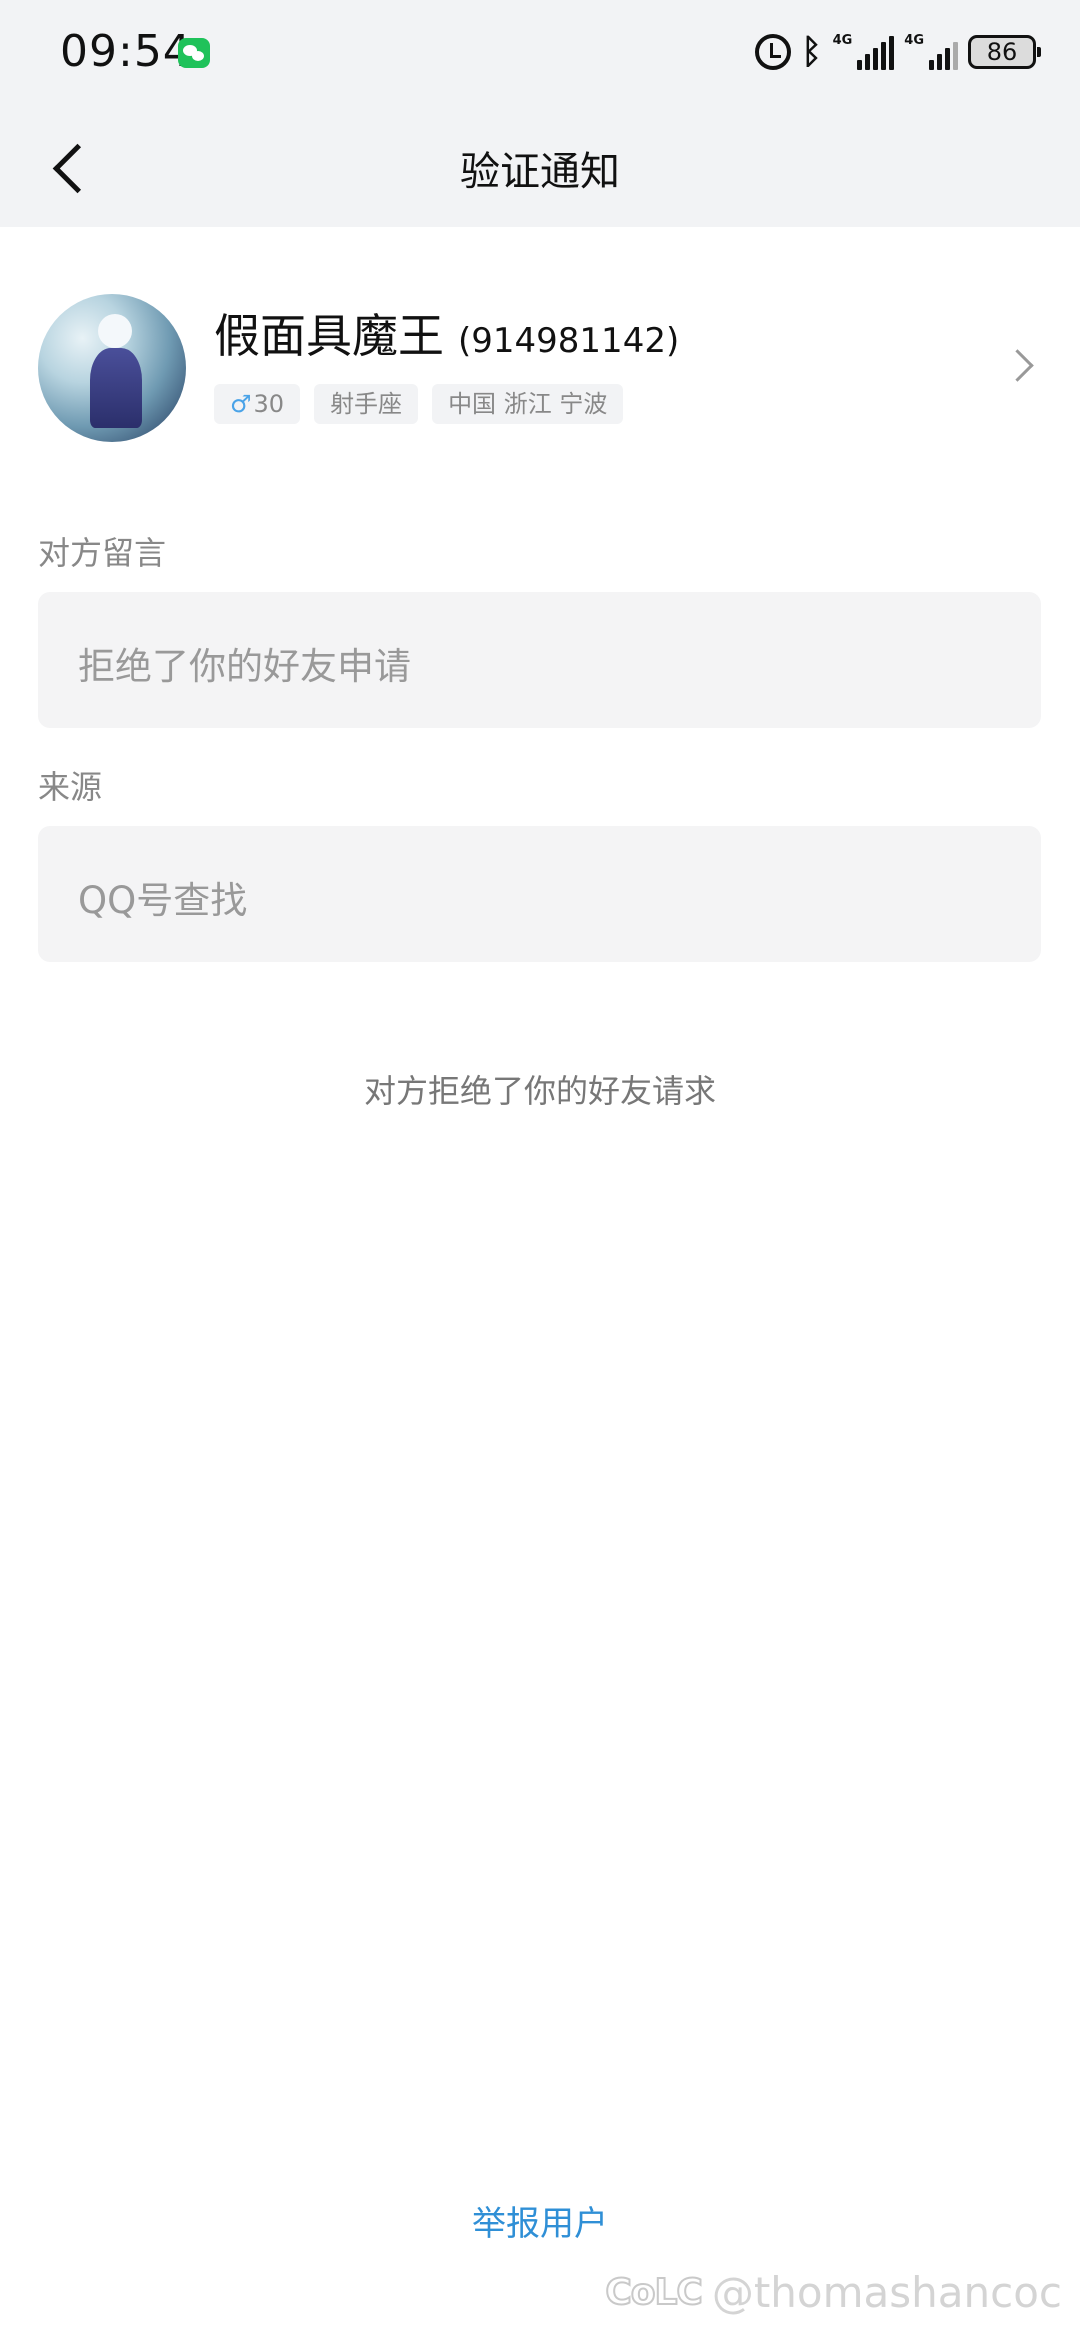  What do you see at coordinates (772, 52) in the screenshot?
I see `alarm-icon` at bounding box center [772, 52].